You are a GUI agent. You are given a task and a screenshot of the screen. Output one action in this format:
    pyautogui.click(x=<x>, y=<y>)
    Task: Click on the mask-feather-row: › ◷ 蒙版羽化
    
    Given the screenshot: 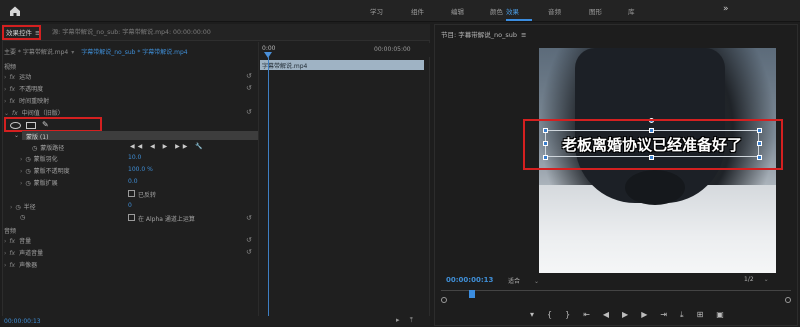 What is the action you would take?
    pyautogui.click(x=39, y=158)
    